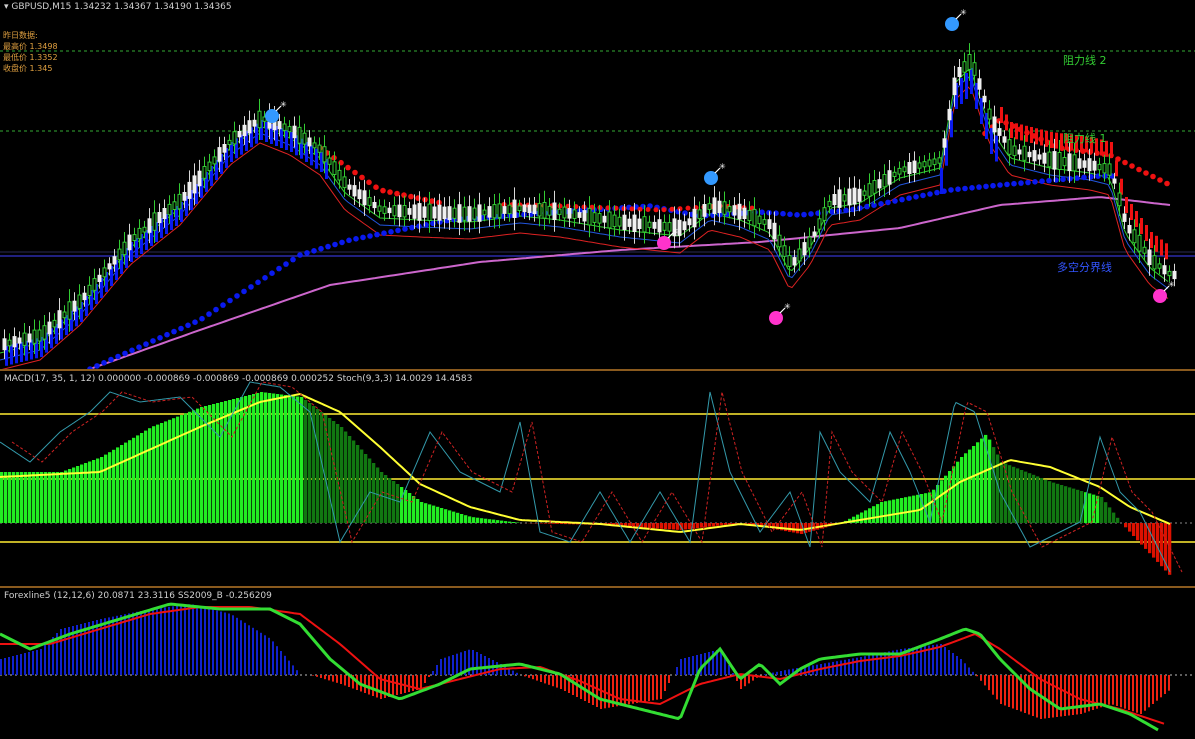 This screenshot has width=1195, height=739. What do you see at coordinates (6, 7) in the screenshot?
I see `collapse-arrow-icon: ▾` at bounding box center [6, 7].